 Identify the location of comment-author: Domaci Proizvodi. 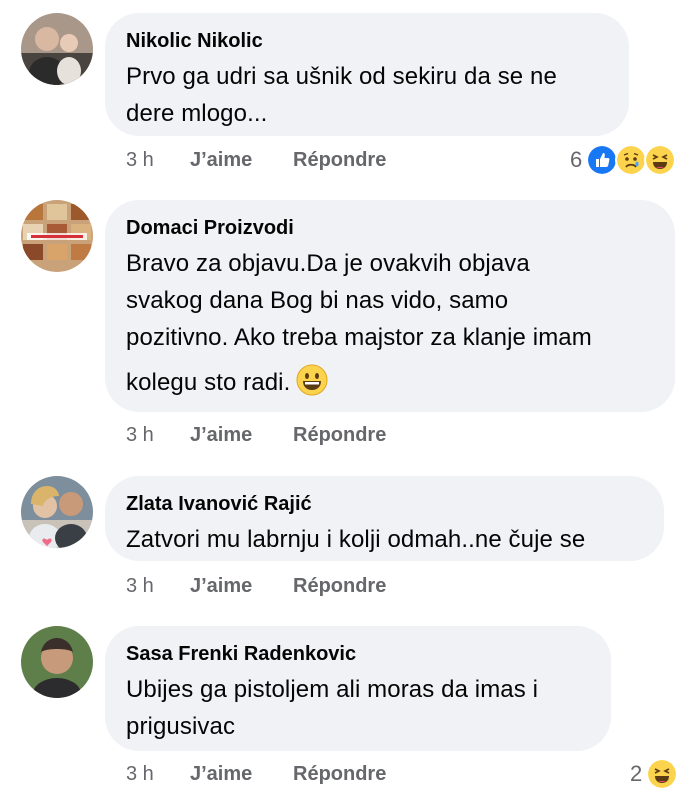
(389, 228).